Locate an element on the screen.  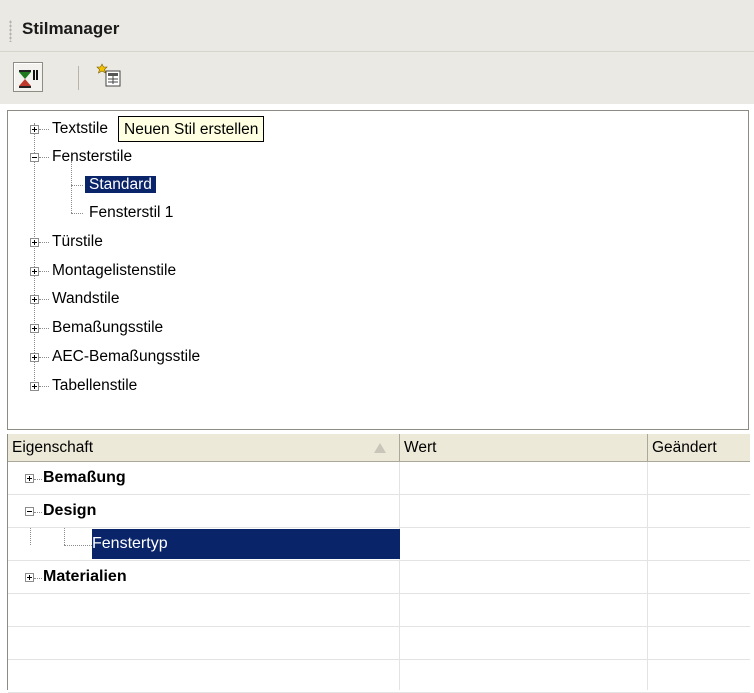
category-bemassung: Bemaßung is located at coordinates (84, 477).